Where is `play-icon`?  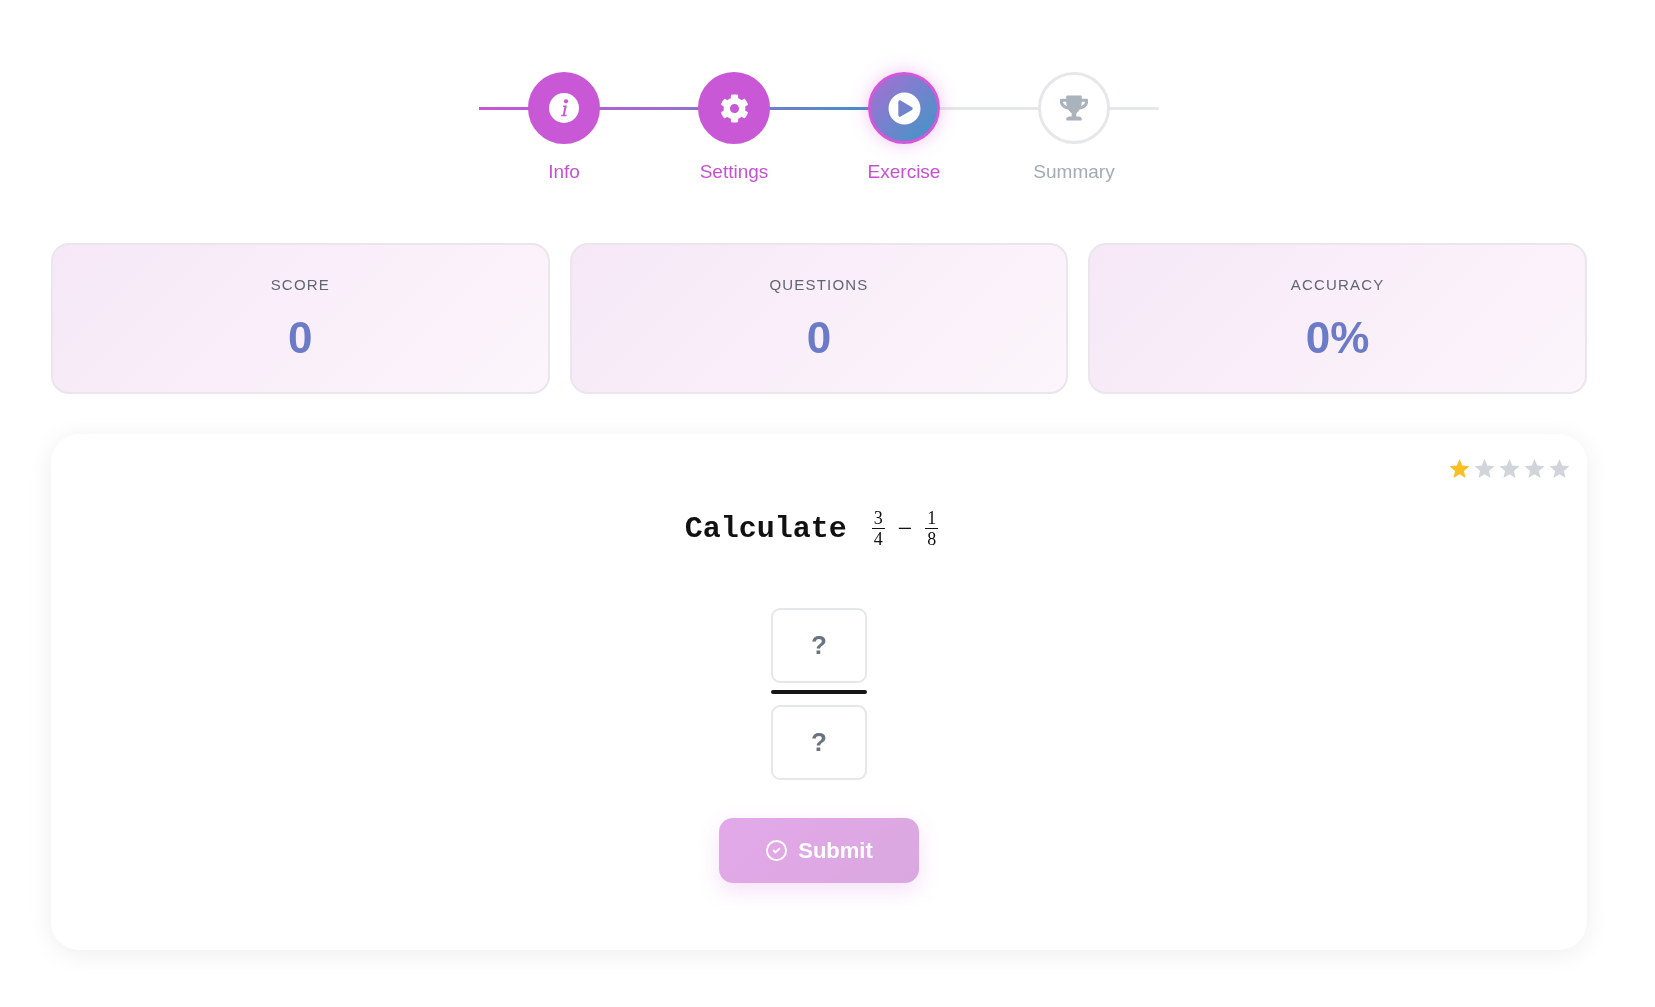
play-icon is located at coordinates (904, 108).